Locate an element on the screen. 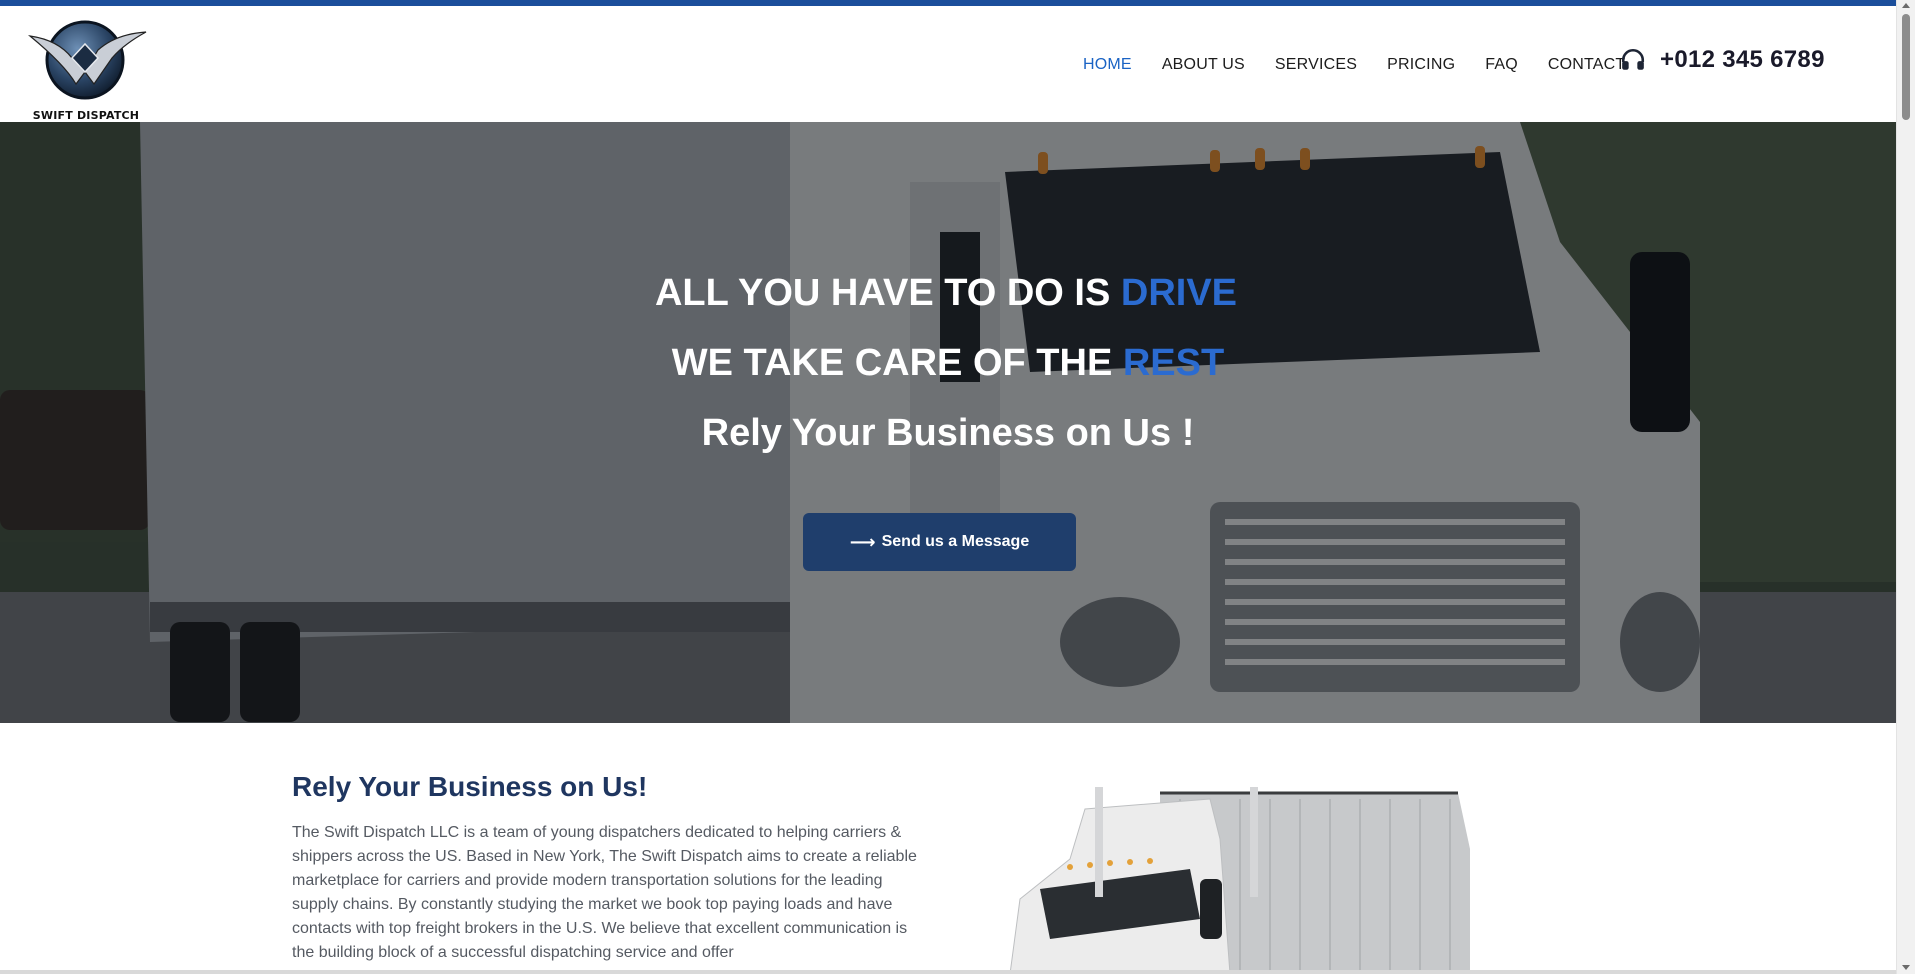  vertical-scrollbar is located at coordinates (1905, 487).